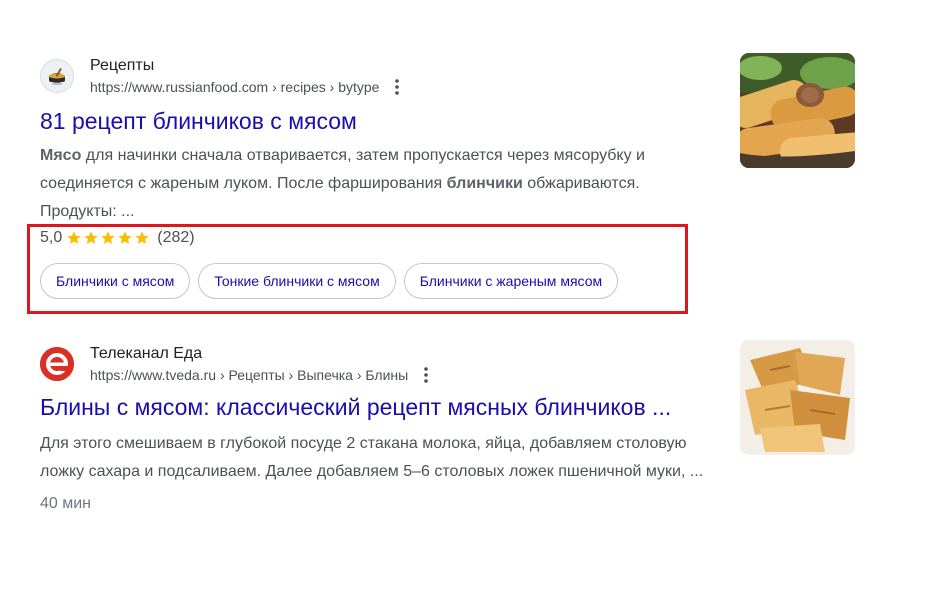 The width and height of the screenshot is (946, 594). What do you see at coordinates (57, 364) in the screenshot?
I see `tveda-logo-icon` at bounding box center [57, 364].